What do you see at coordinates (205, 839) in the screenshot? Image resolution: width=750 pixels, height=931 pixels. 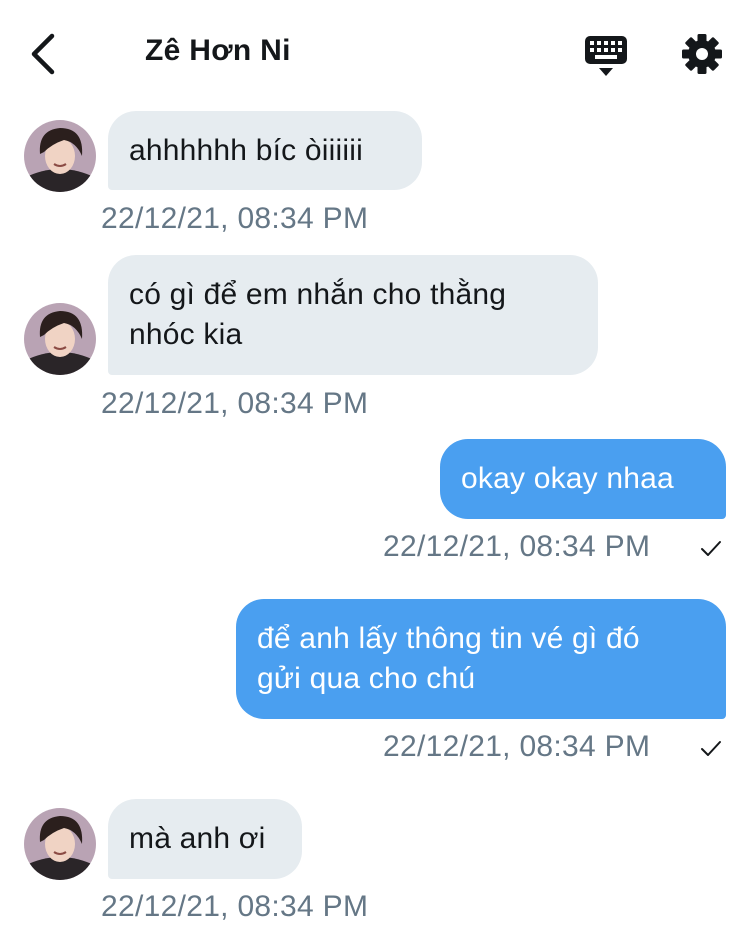 I see `incoming-message-bubble: mà anh ơi` at bounding box center [205, 839].